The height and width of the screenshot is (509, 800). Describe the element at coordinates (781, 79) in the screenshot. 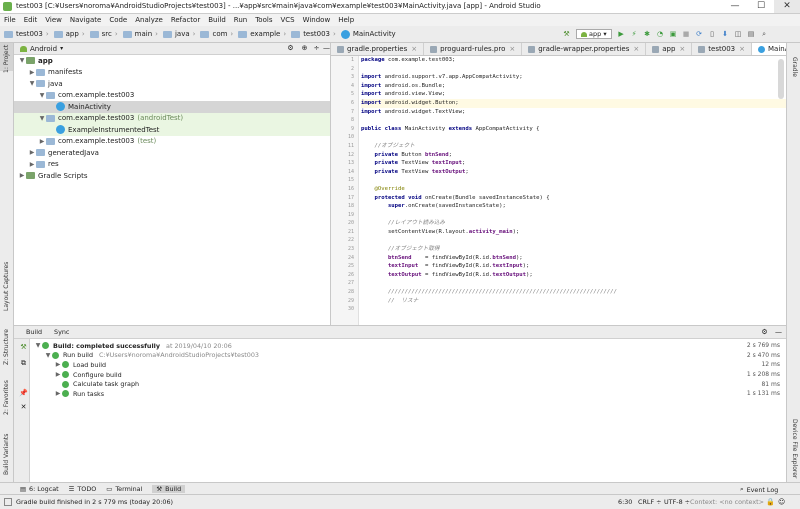

I see `editor-scrollbar` at that location.